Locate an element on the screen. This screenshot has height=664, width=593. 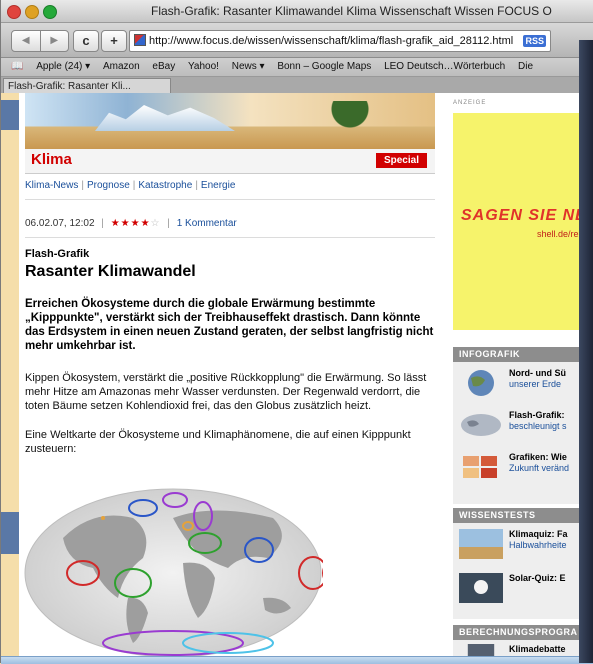
page-left-margin is located at coordinates (10, 378).